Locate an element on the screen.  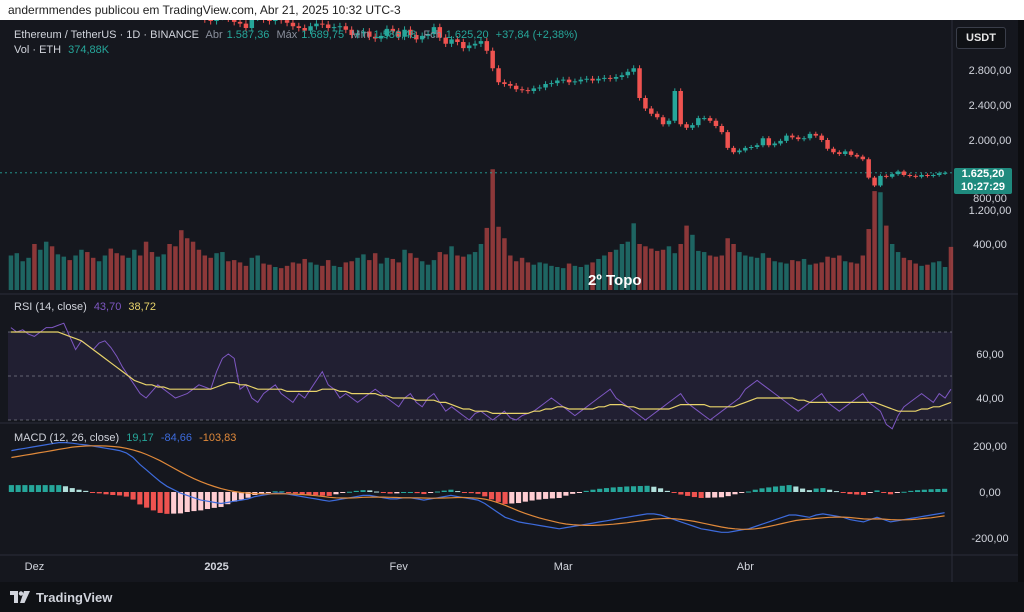
chart-annotation: 2º Topo is located at coordinates (615, 280).